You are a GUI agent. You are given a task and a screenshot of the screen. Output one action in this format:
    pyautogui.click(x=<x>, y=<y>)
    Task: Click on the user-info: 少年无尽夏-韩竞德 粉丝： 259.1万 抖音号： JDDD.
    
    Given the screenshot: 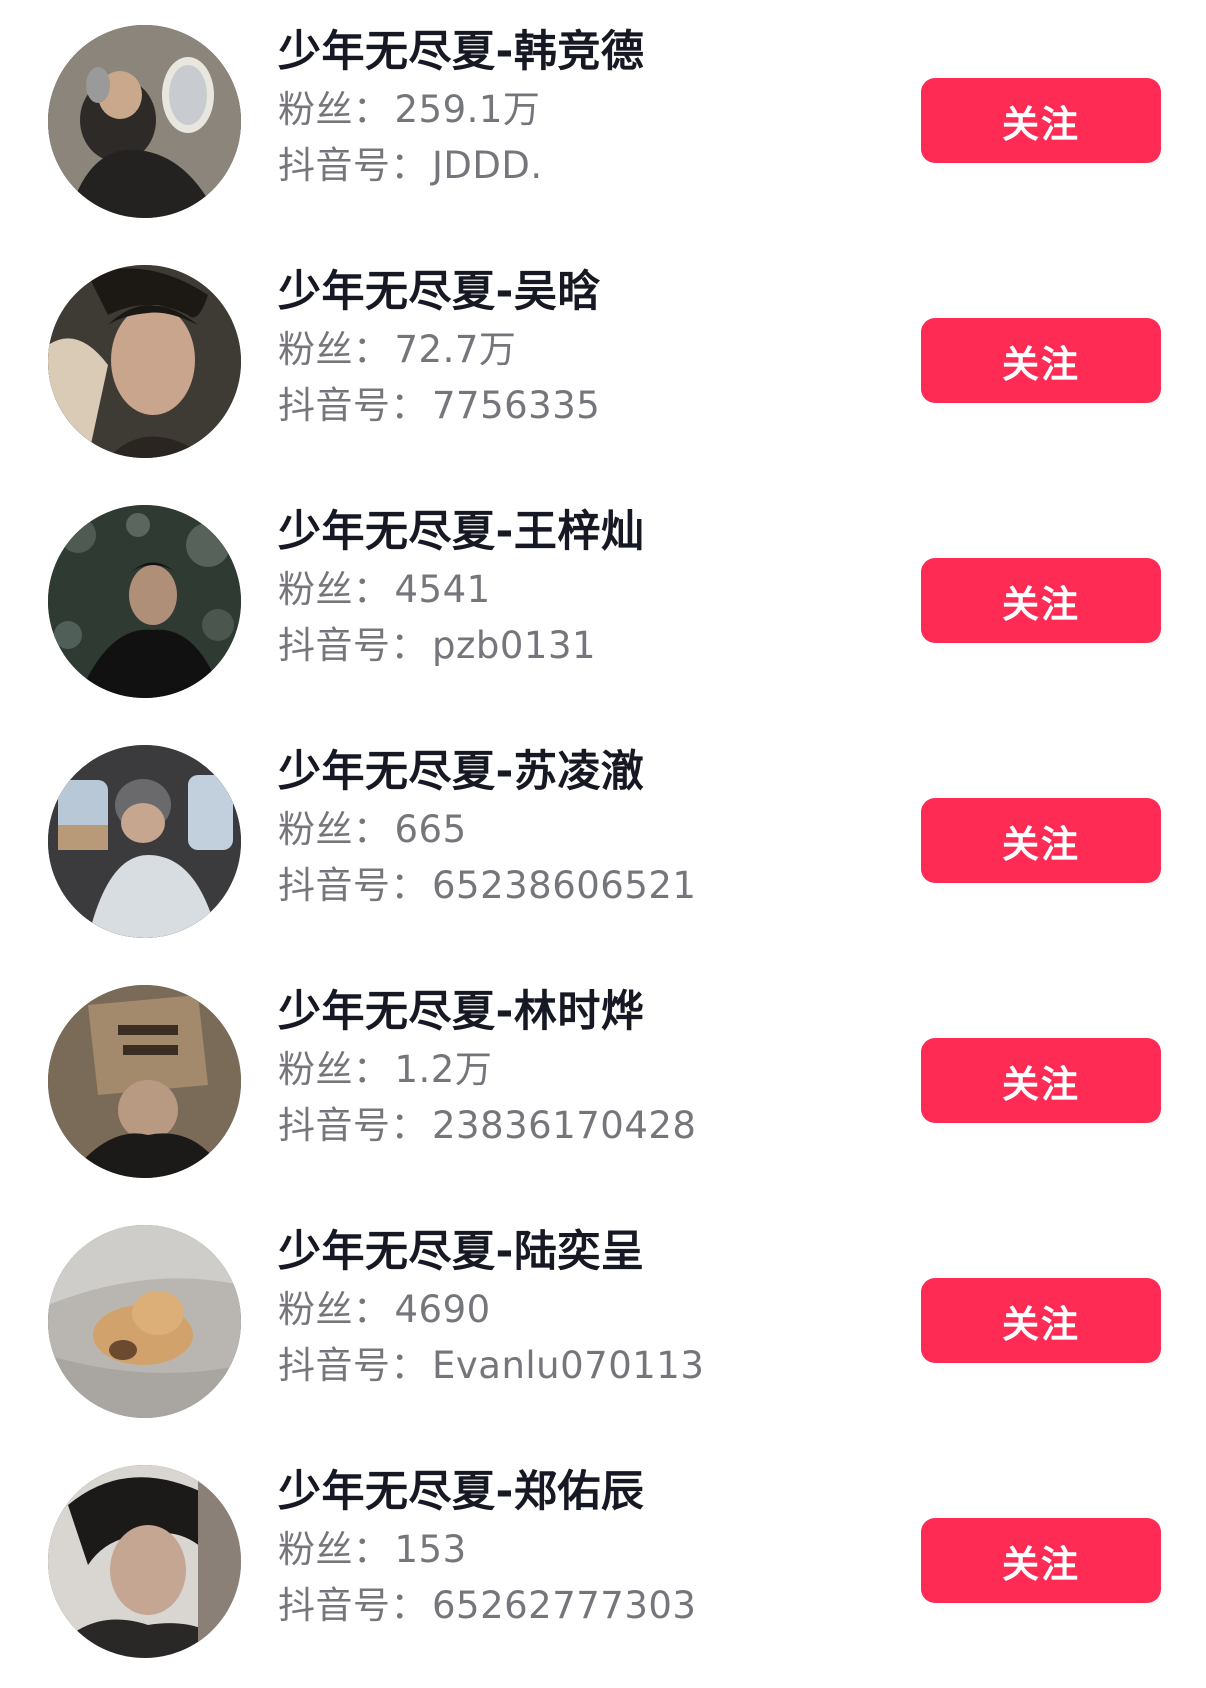 What is the action you would take?
    pyautogui.click(x=578, y=108)
    